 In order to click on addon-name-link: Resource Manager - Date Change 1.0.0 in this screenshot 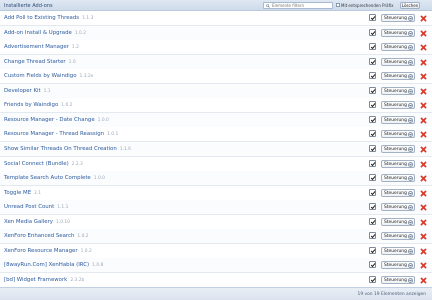, I will do `click(56, 120)`.